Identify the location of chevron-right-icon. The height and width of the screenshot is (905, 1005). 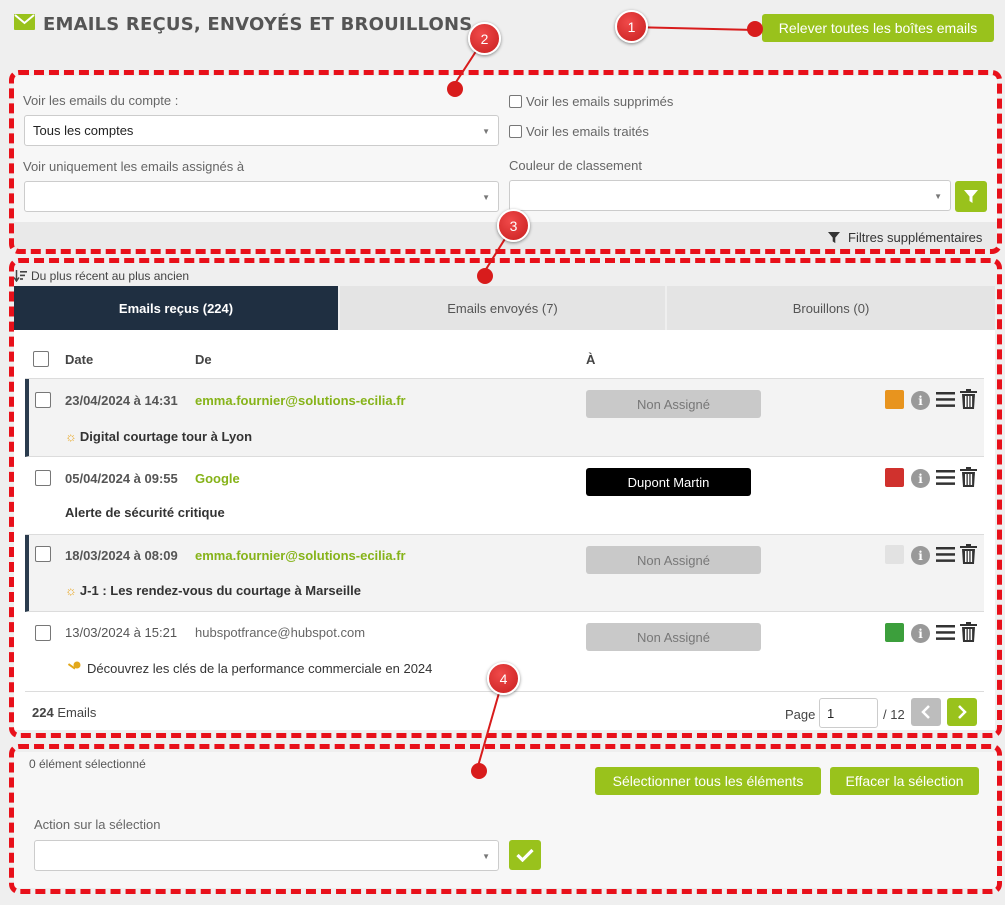
(962, 712).